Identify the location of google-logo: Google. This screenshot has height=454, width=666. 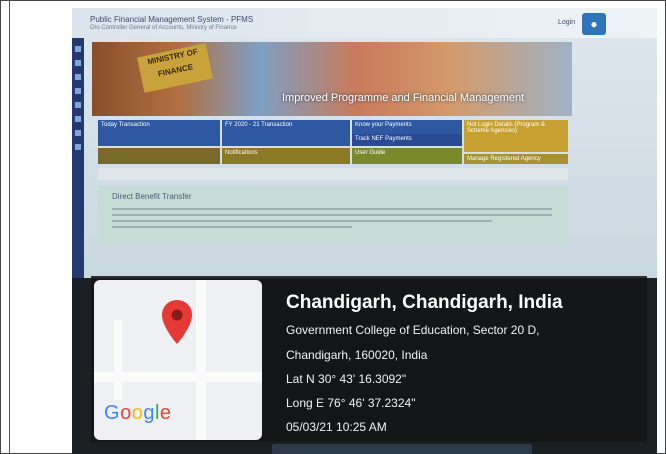
(138, 413).